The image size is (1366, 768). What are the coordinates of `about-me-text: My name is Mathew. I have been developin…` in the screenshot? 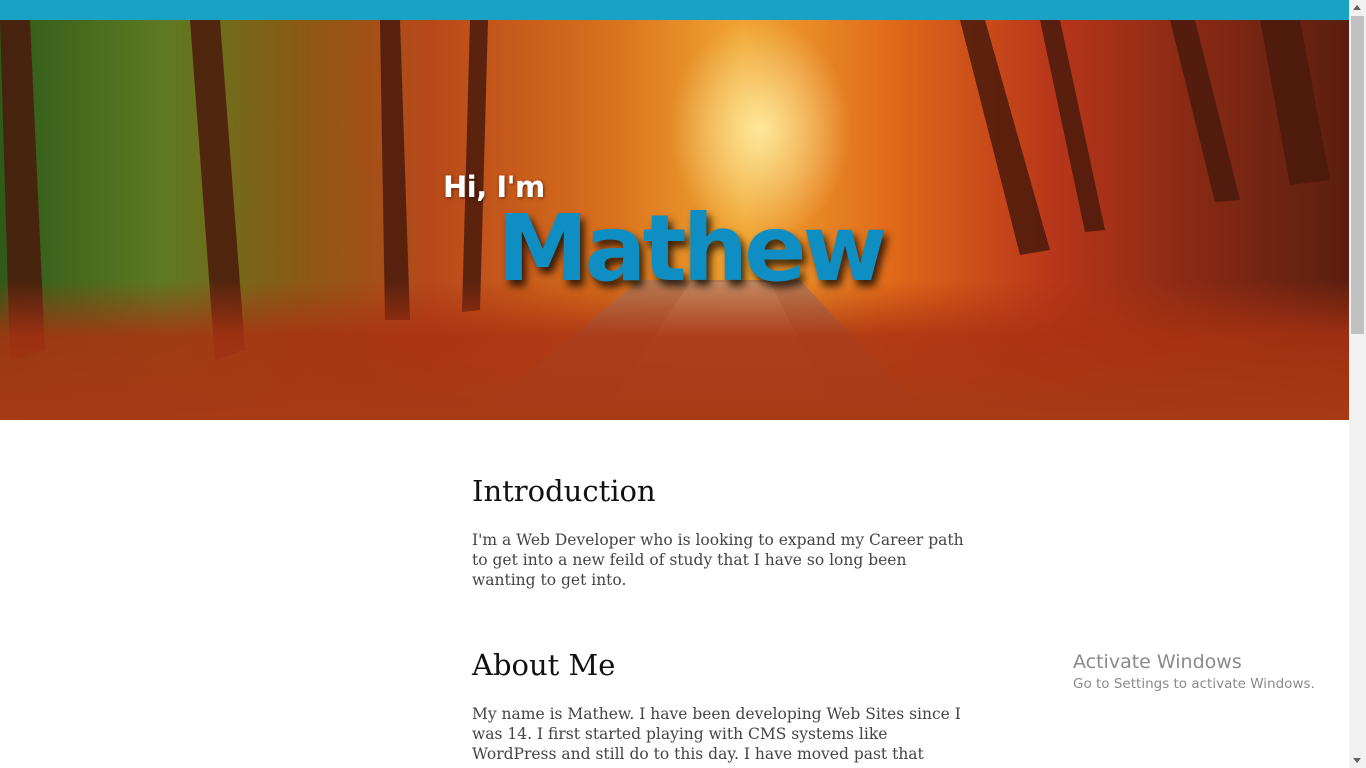 It's located at (716, 734).